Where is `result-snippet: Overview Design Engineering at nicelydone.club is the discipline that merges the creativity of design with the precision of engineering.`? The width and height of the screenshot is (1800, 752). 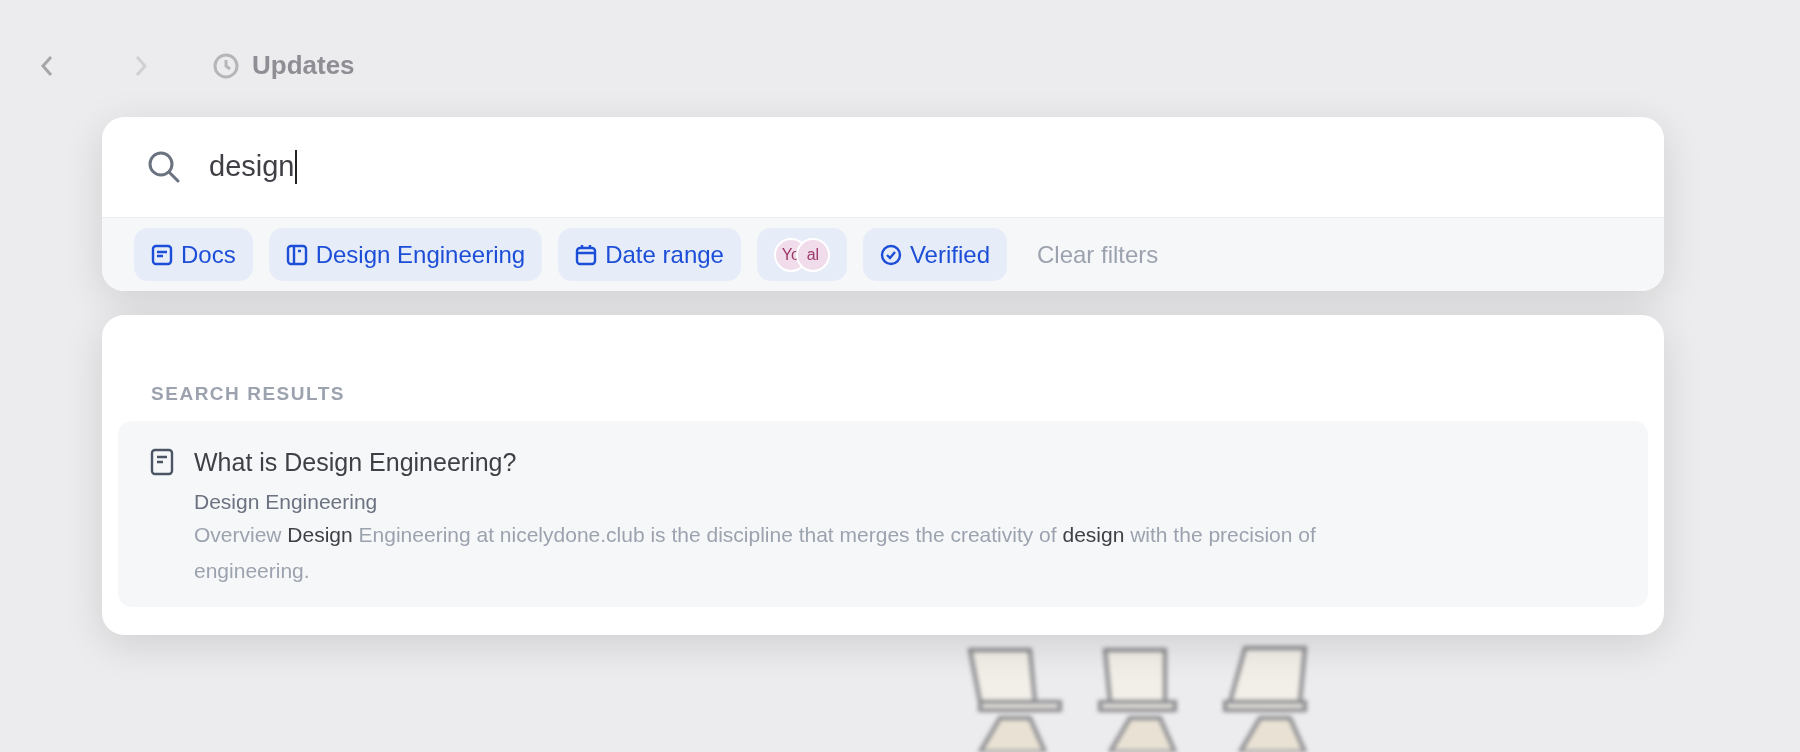
result-snippet: Overview Design Engineering at nicelydone.club is the discipline that merges the creativity of design with the precision of engineering. is located at coordinates (755, 552).